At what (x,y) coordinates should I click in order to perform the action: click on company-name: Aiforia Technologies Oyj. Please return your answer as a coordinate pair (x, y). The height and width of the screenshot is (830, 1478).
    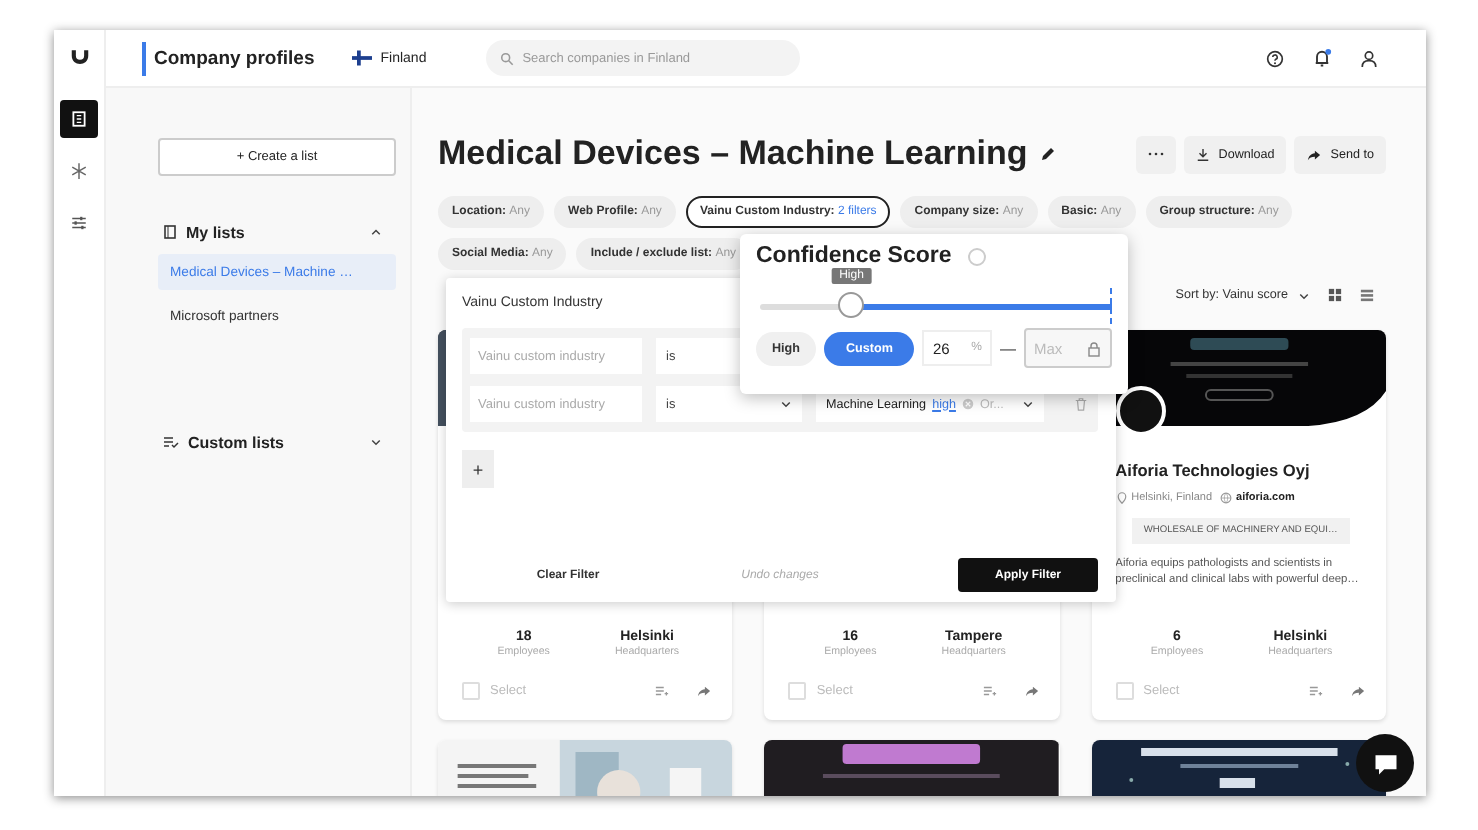
    Looking at the image, I should click on (1213, 470).